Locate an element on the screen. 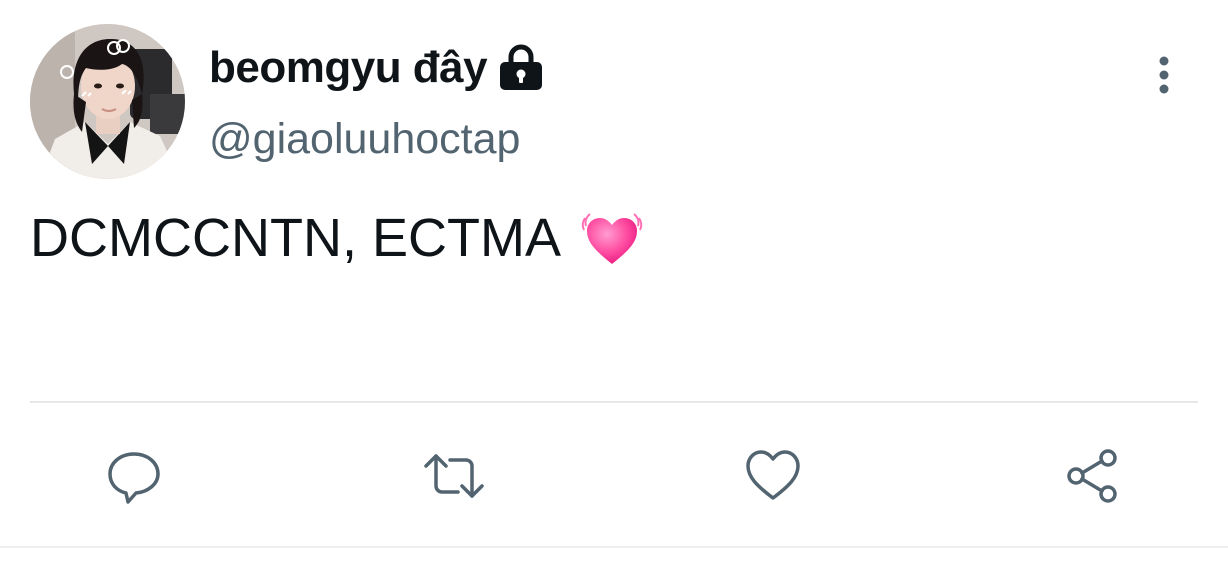  vertical-ellipsis-icon is located at coordinates (1164, 75).